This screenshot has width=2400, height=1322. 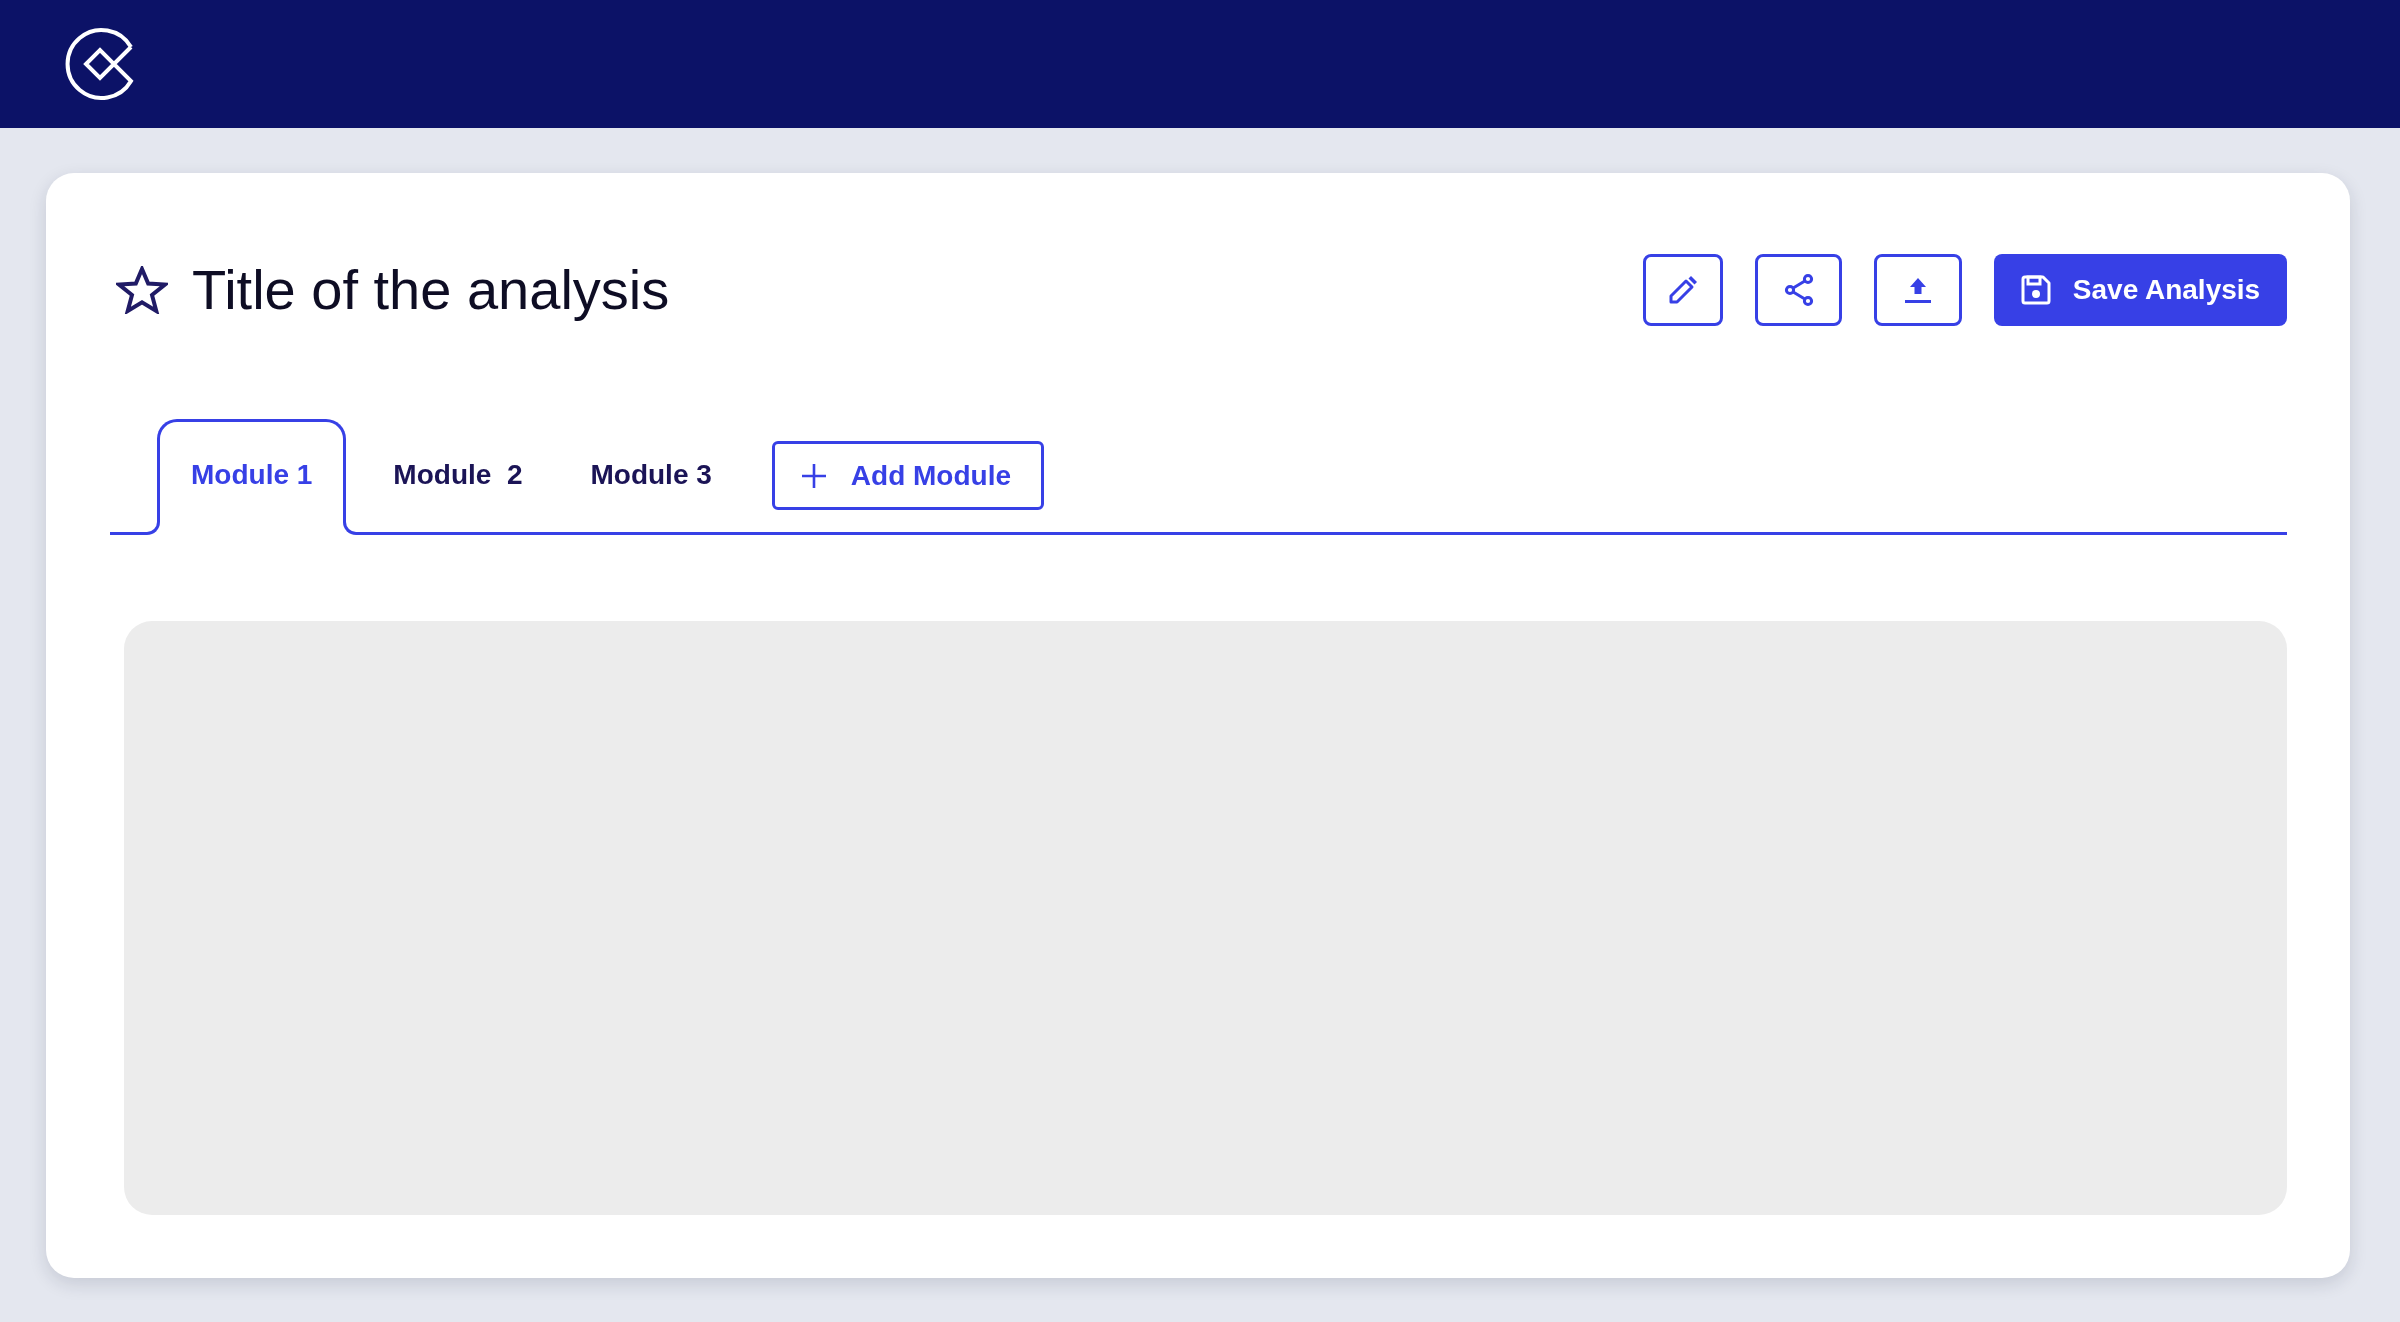 I want to click on share-button, so click(x=1798, y=290).